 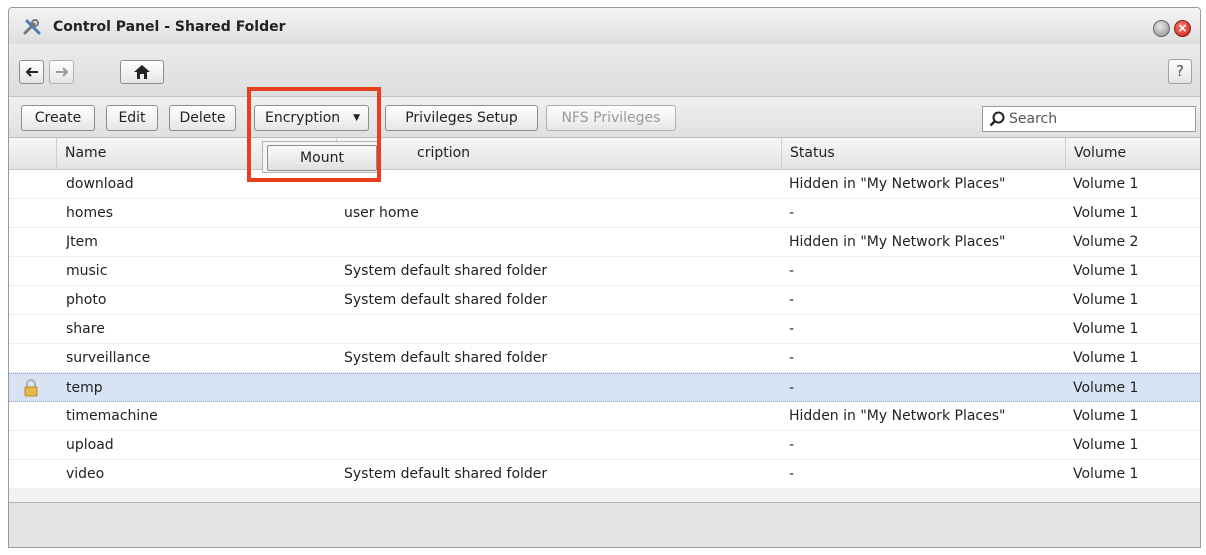 I want to click on encryption-button-label: Encryption, so click(x=303, y=118).